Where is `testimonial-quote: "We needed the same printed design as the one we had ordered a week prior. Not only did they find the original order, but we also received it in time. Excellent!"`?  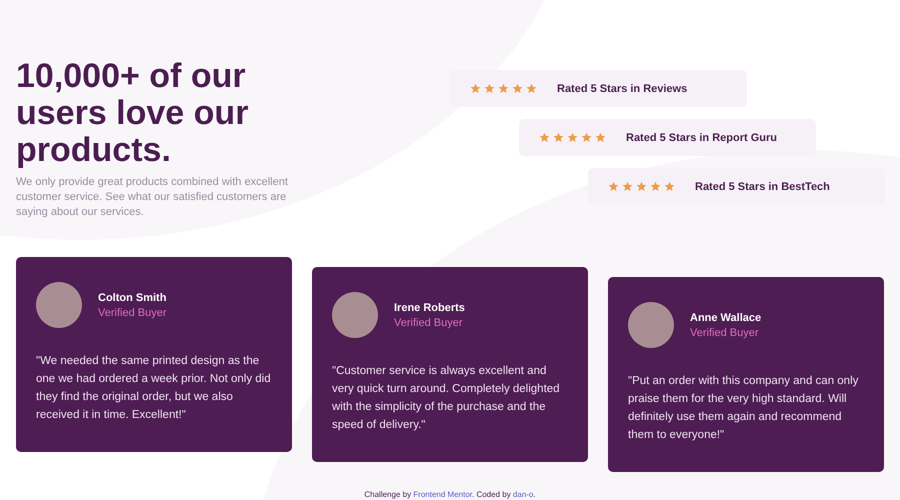
testimonial-quote: "We needed the same printed design as the one we had ordered a week prior. Not only did they find the original order, but we also received it in time. Excellent!" is located at coordinates (154, 388).